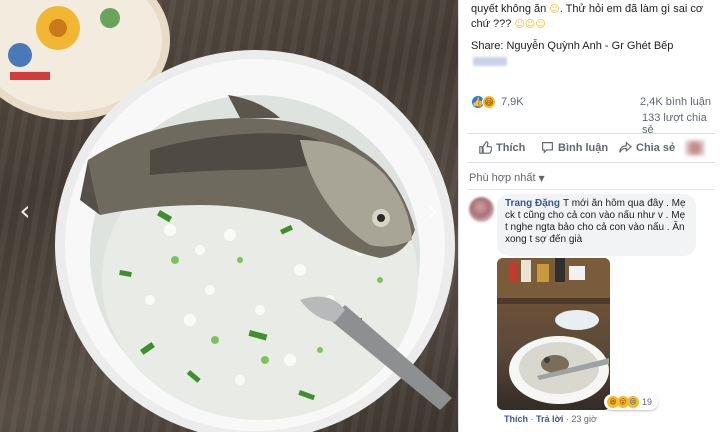  I want to click on comment-reaction-count: 19, so click(647, 402).